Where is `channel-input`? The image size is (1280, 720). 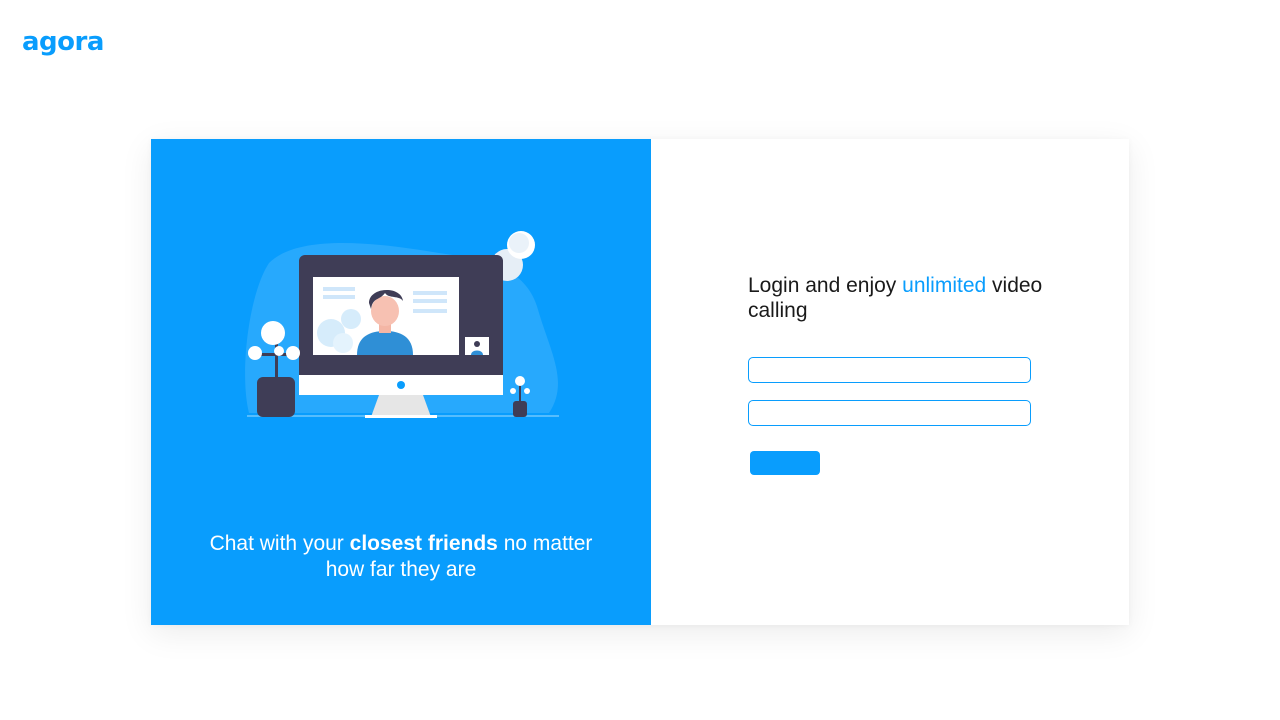 channel-input is located at coordinates (889, 413).